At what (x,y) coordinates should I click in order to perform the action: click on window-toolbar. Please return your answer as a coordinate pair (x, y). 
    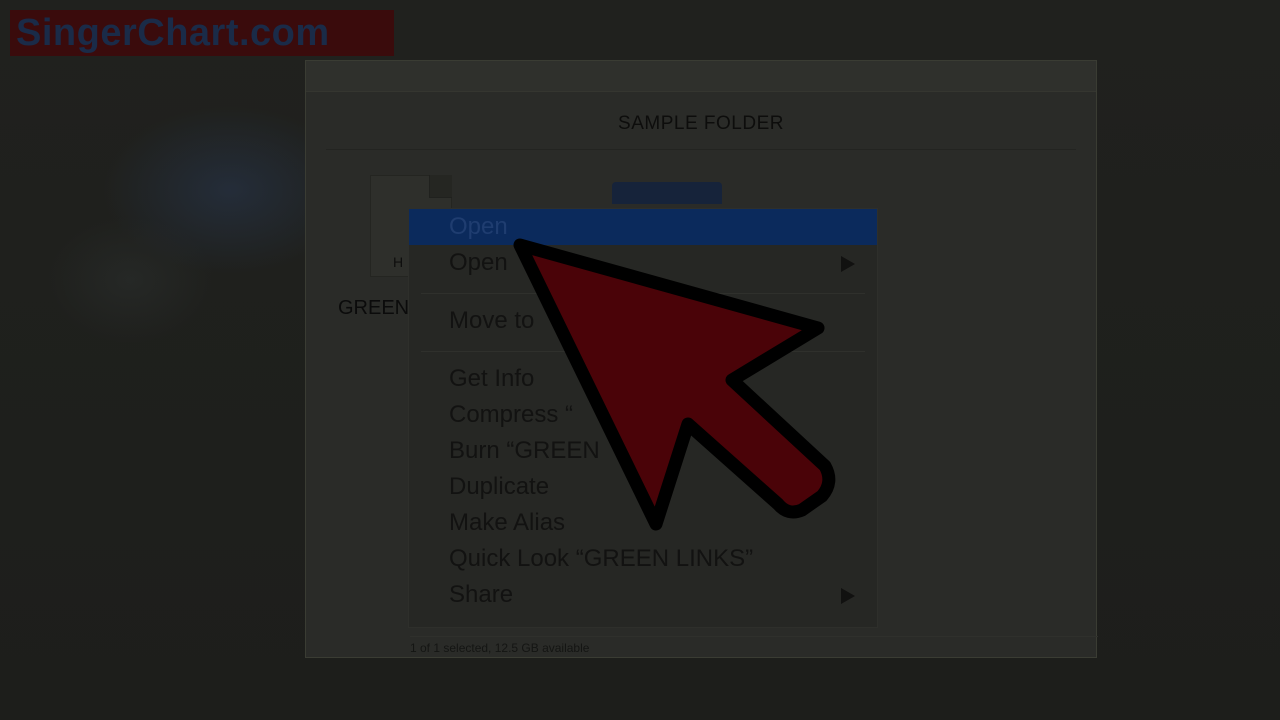
    Looking at the image, I should click on (701, 76).